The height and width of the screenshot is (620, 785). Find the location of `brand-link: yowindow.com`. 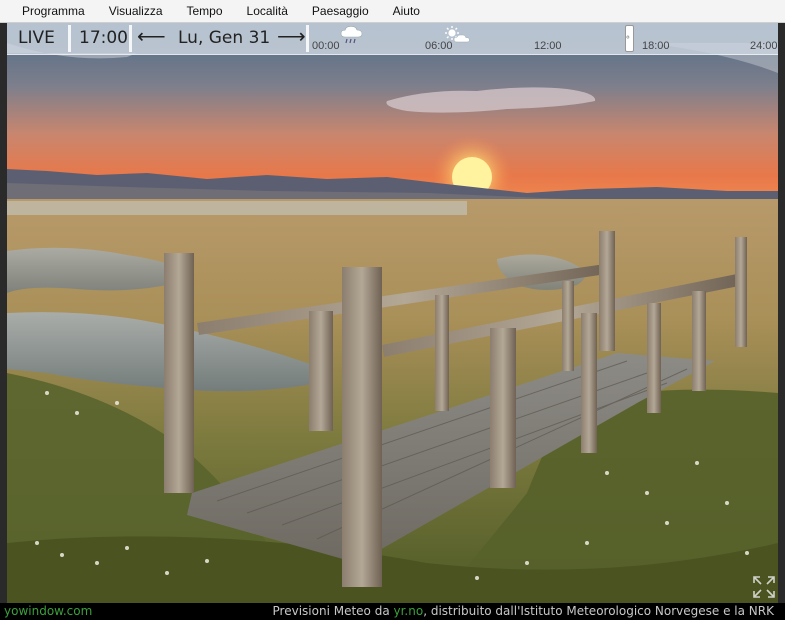

brand-link: yowindow.com is located at coordinates (48, 611).